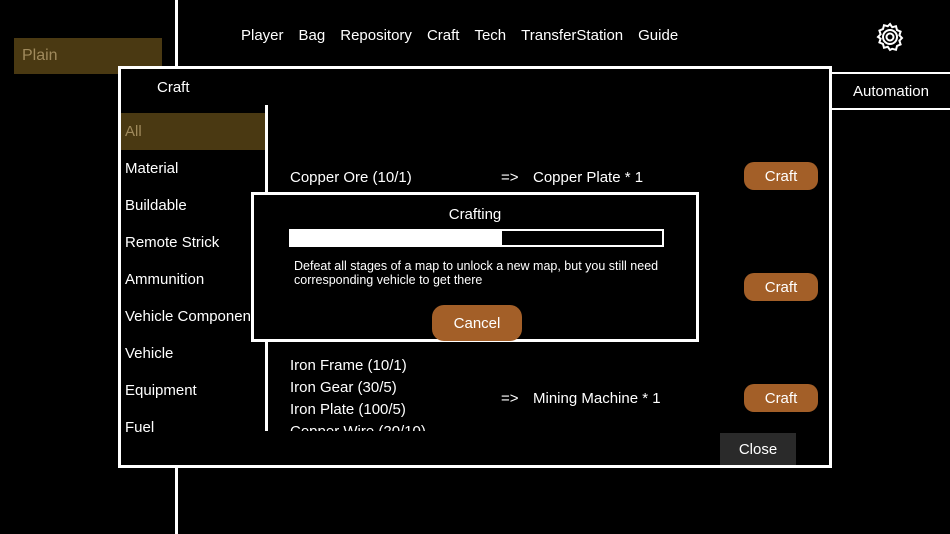 Image resolution: width=950 pixels, height=534 pixels. What do you see at coordinates (475, 214) in the screenshot?
I see `dialog-title: Crafting` at bounding box center [475, 214].